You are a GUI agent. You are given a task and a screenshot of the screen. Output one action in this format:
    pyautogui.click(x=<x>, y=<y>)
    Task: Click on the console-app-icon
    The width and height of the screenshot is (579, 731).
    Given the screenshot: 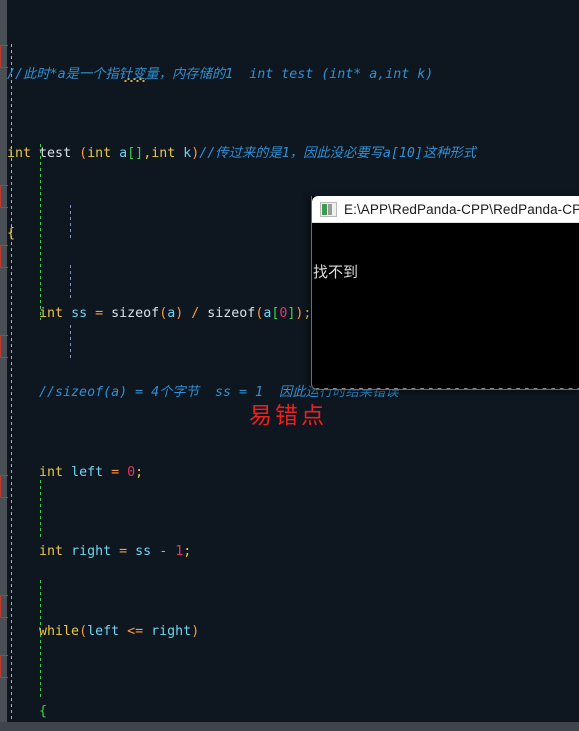 What is the action you would take?
    pyautogui.click(x=328, y=209)
    